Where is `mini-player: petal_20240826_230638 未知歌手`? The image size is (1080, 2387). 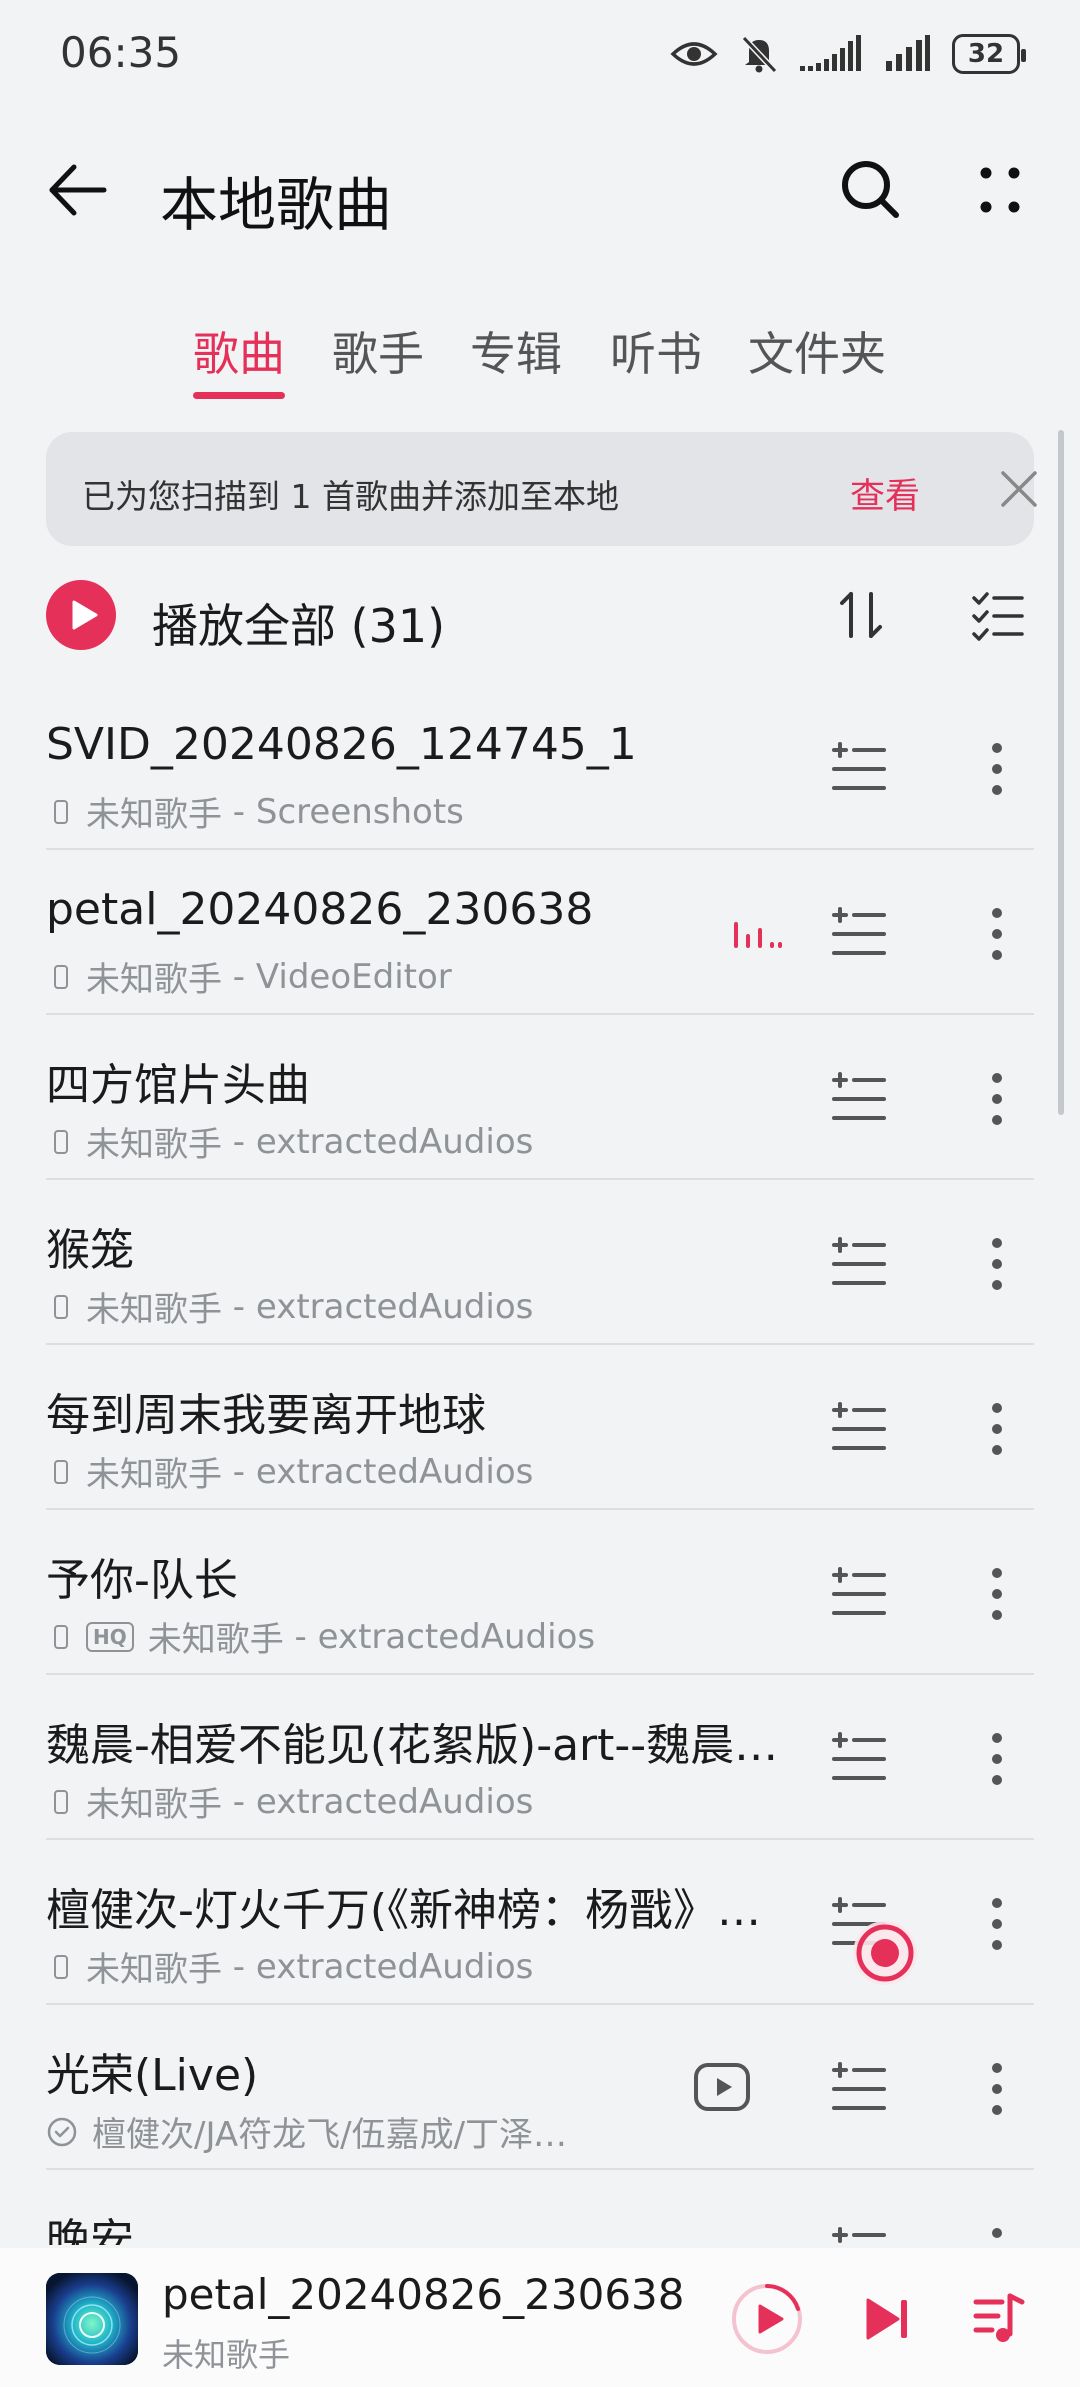 mini-player: petal_20240826_230638 未知歌手 is located at coordinates (540, 2317).